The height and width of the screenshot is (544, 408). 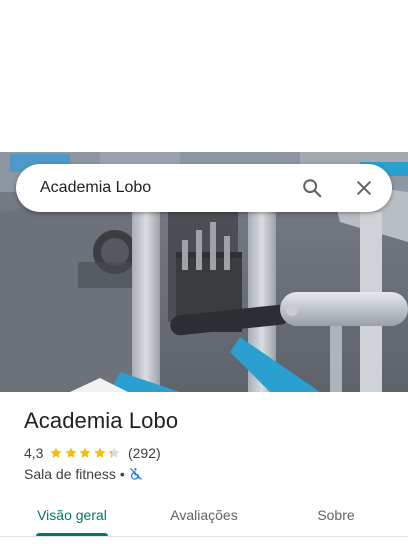 I want to click on tab-reviews: Avaliações, so click(x=204, y=515).